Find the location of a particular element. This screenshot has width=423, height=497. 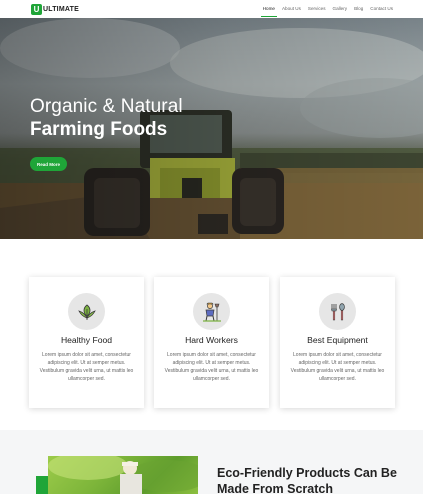

farmer-photo-graphic is located at coordinates (123, 475).